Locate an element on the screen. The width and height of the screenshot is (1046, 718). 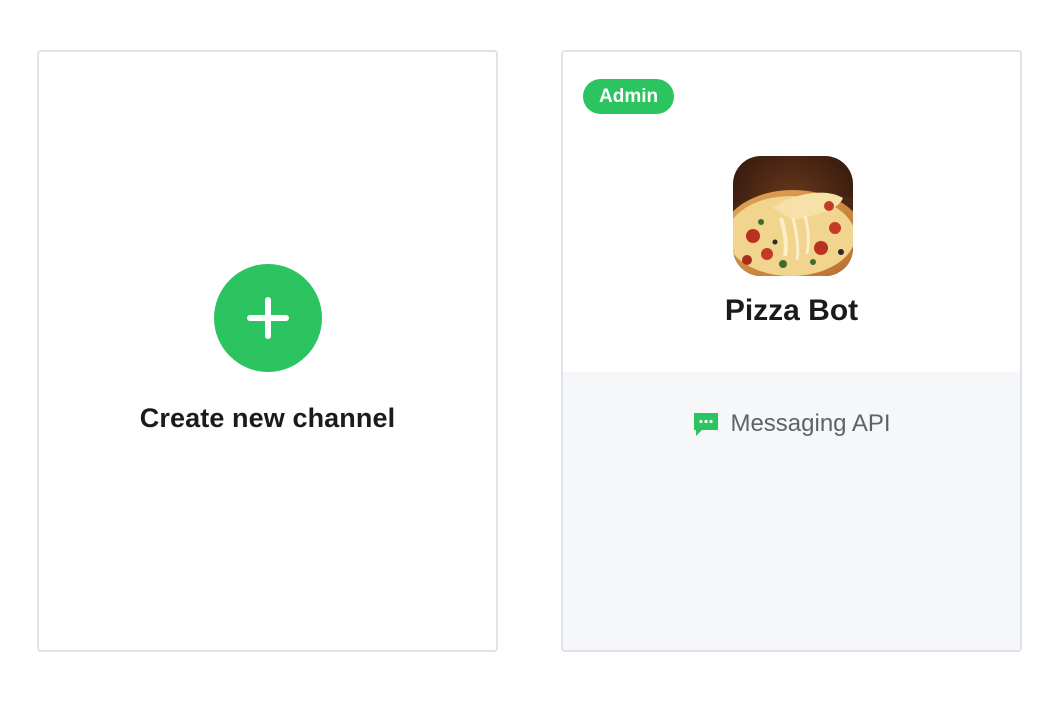
channel-avatar is located at coordinates (793, 216).